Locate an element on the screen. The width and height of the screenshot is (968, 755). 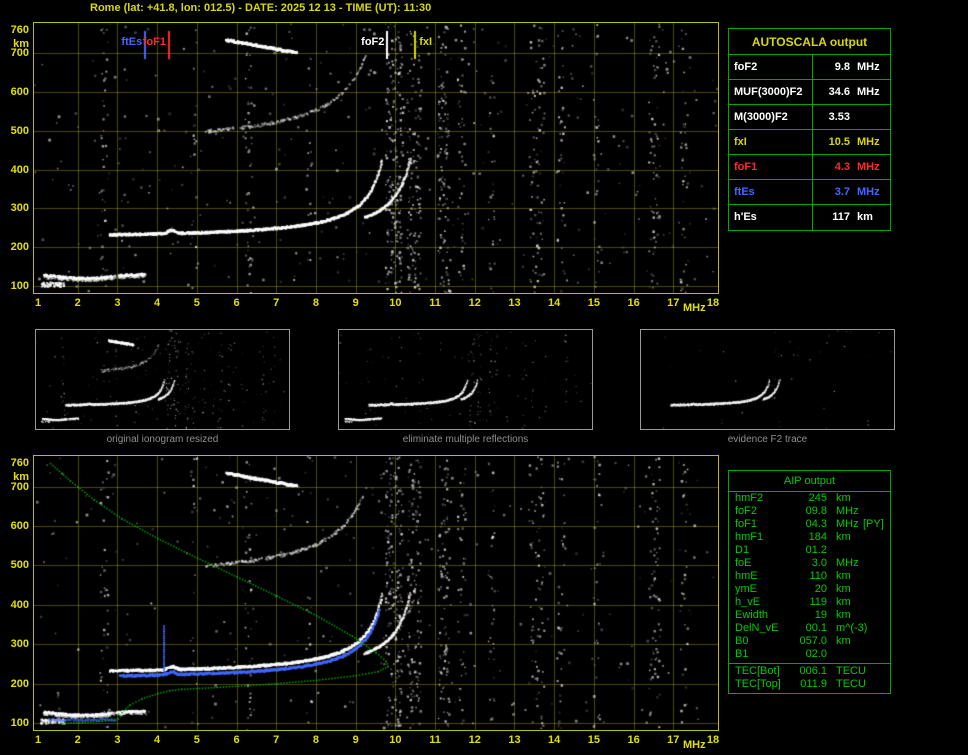
autoscala-row-fxi: fxI 10.5 MHz is located at coordinates (809, 142).